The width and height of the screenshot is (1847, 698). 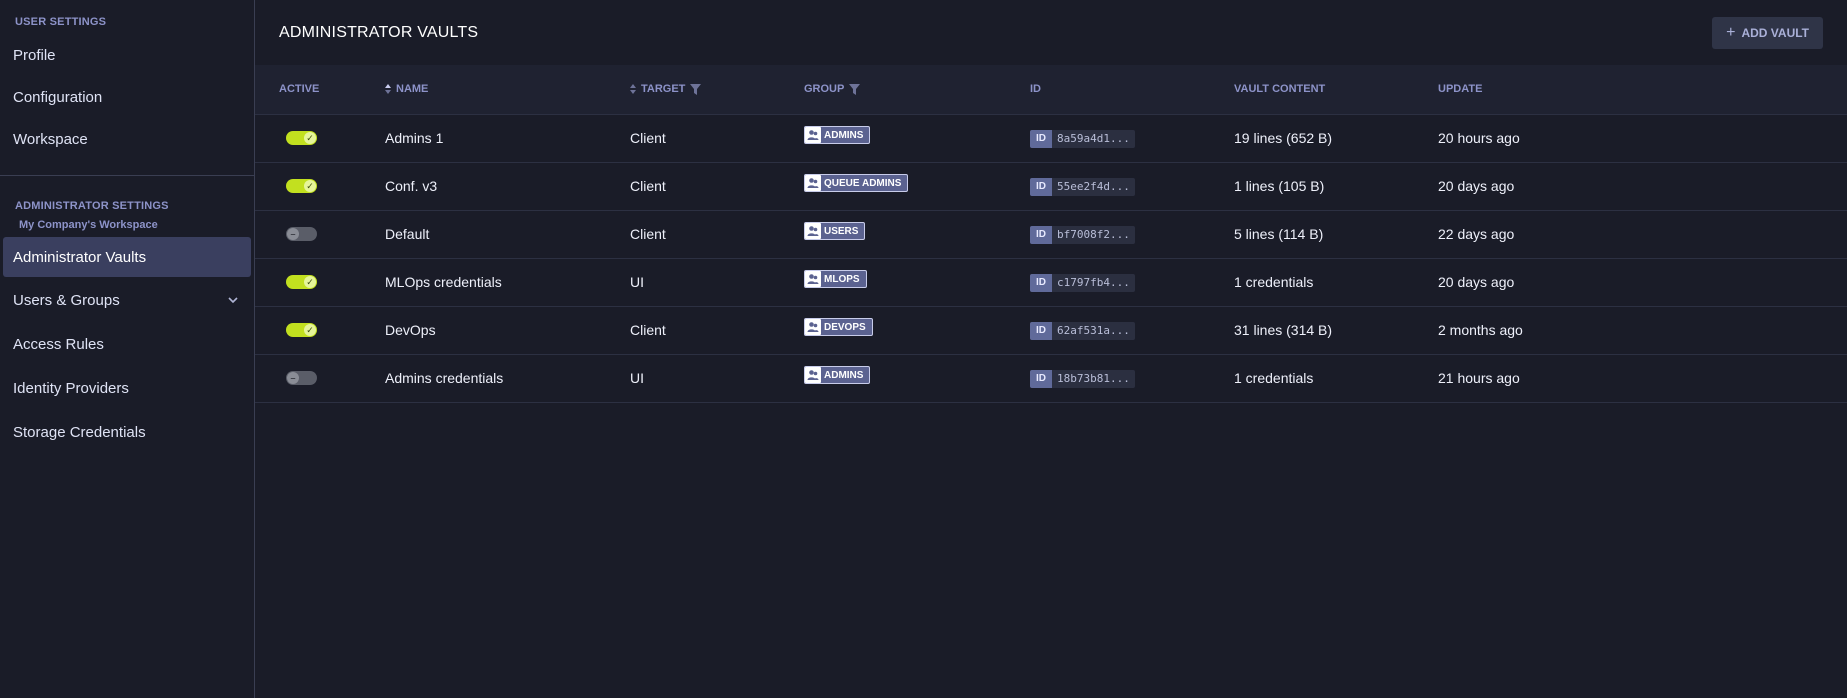 I want to click on vault-content: 1 lines (105 B), so click(x=1279, y=186).